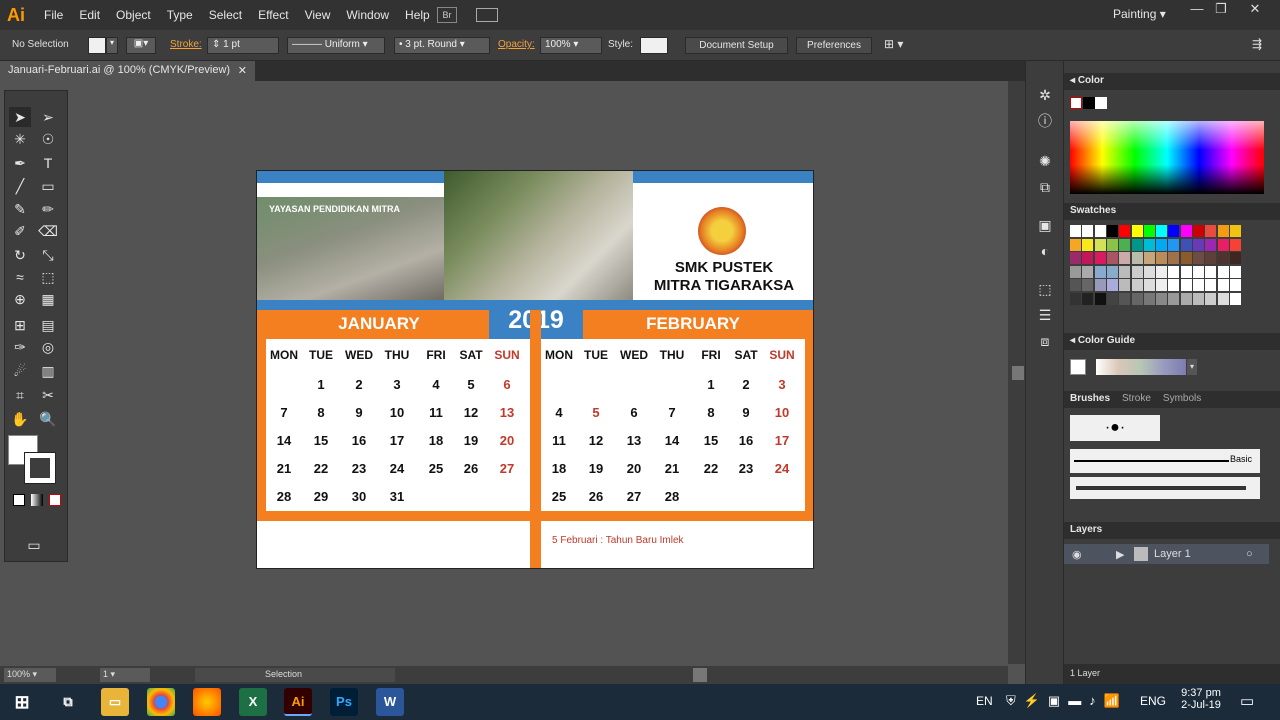 The height and width of the screenshot is (720, 1280). Describe the element at coordinates (48, 186) in the screenshot. I see `rectangle-tool-icon: ▭` at that location.